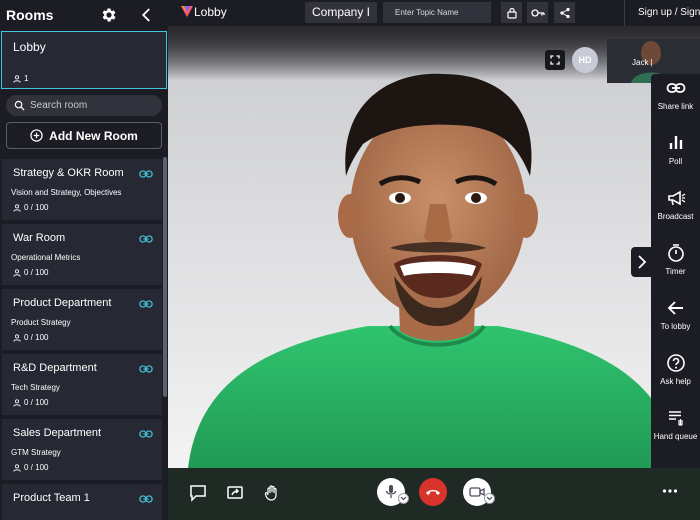 Image resolution: width=700 pixels, height=520 pixels. I want to click on poll-icon, so click(676, 142).